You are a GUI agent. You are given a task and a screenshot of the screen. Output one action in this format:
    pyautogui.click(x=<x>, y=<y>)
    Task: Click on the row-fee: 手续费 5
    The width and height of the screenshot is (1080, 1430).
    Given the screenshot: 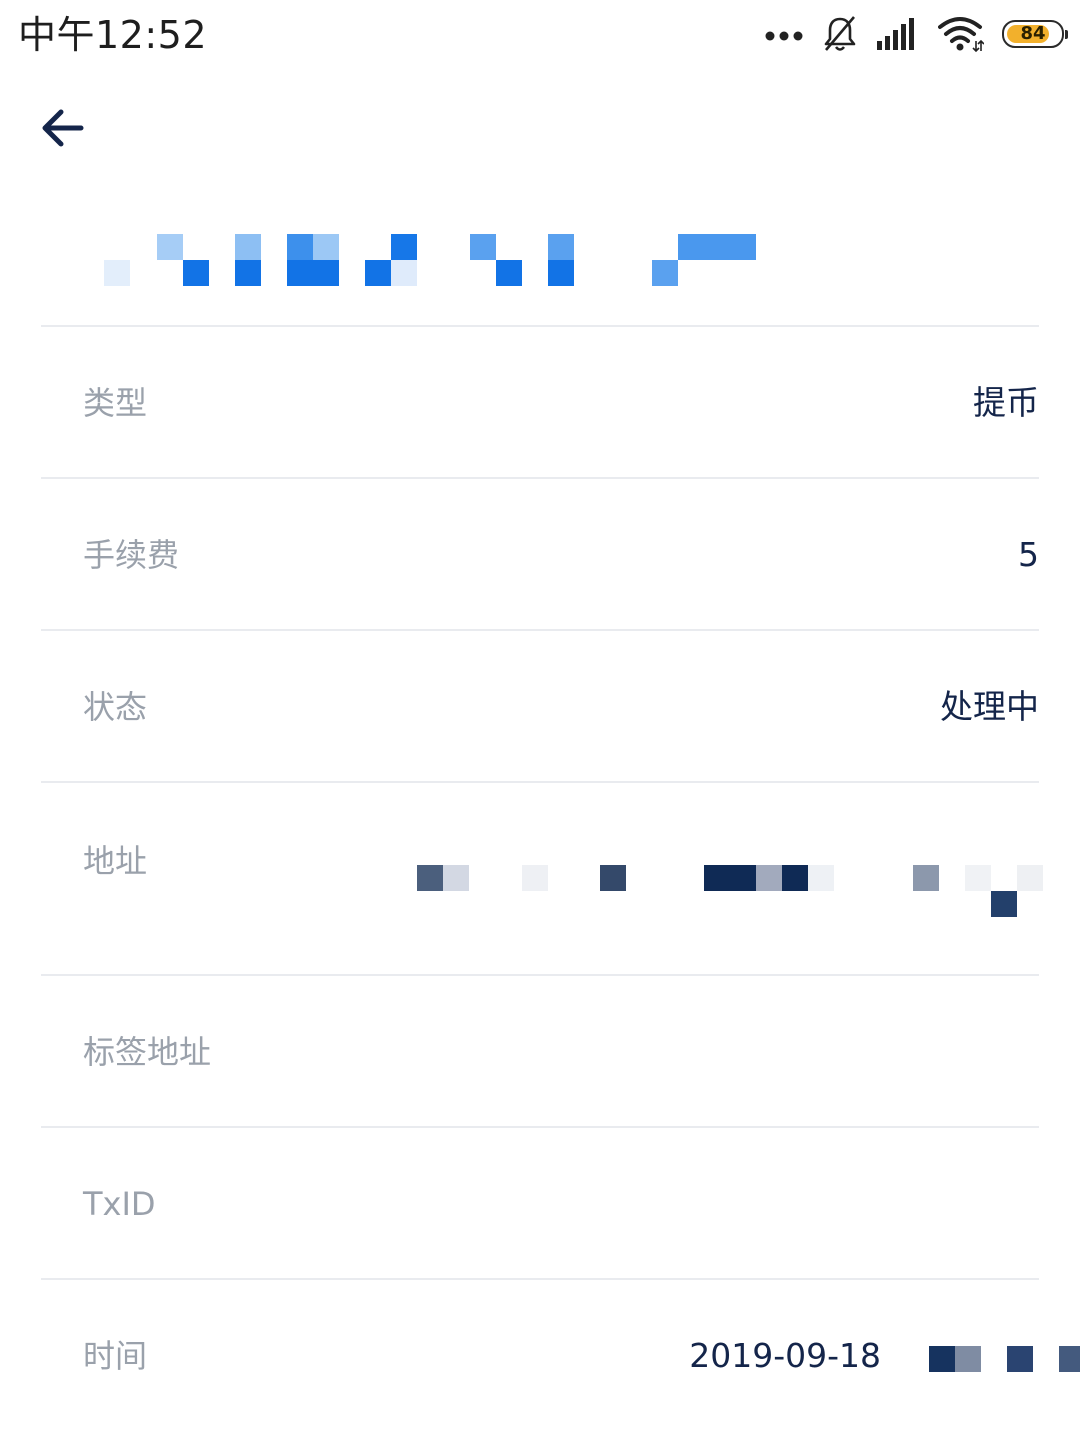 What is the action you would take?
    pyautogui.click(x=540, y=554)
    